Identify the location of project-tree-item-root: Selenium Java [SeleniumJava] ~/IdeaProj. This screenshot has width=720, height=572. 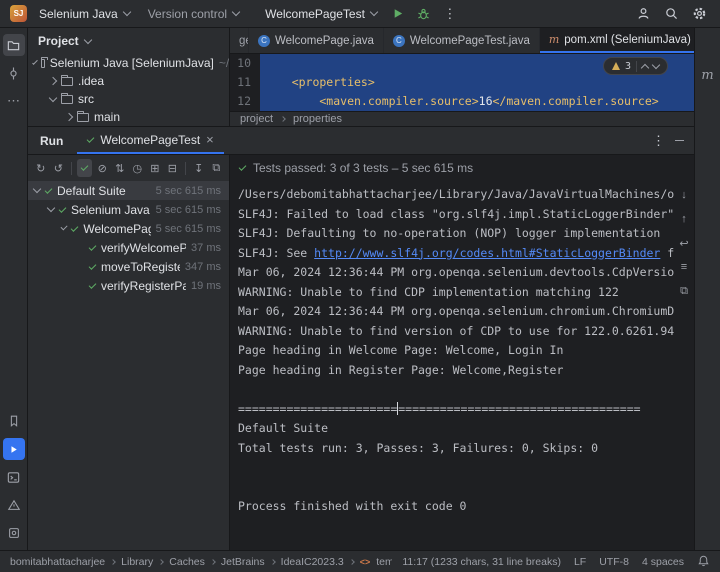
(128, 63).